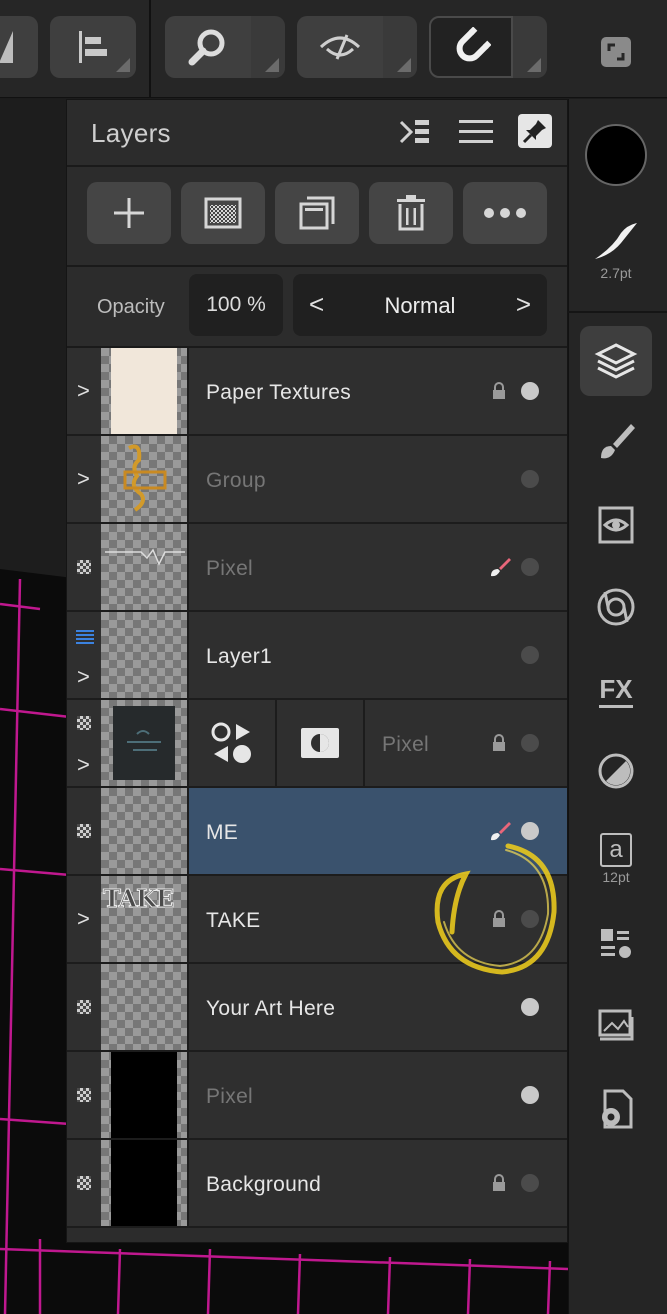 Image resolution: width=667 pixels, height=1314 pixels. Describe the element at coordinates (208, 47) in the screenshot. I see `zoom-button` at that location.